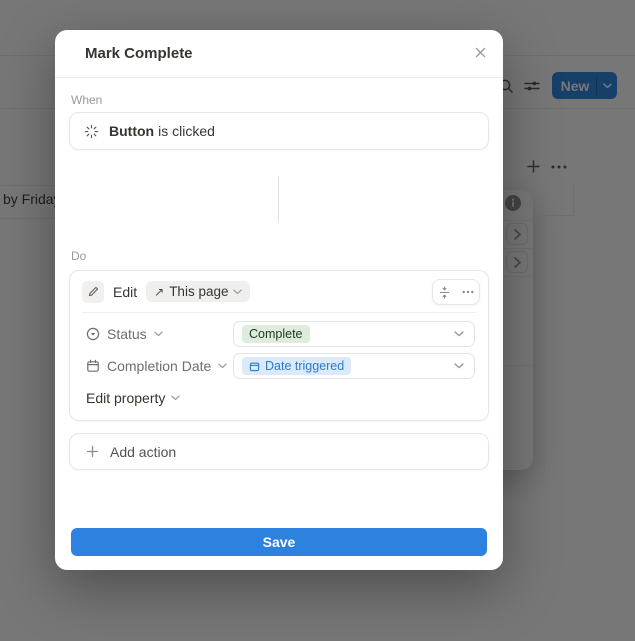 This screenshot has height=641, width=635. Describe the element at coordinates (132, 131) in the screenshot. I see `trigger-subject: Button` at that location.